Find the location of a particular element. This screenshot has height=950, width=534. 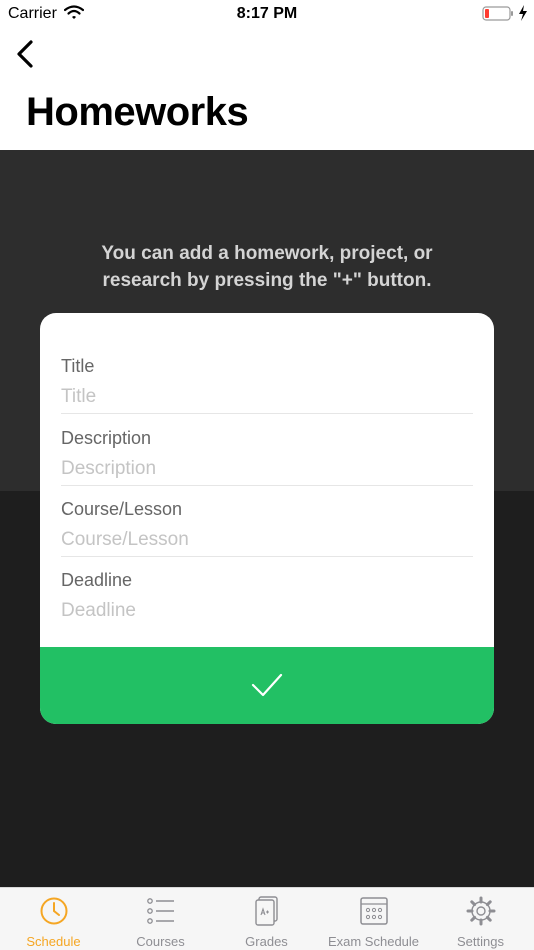

page-title: Homeworks is located at coordinates (137, 112).